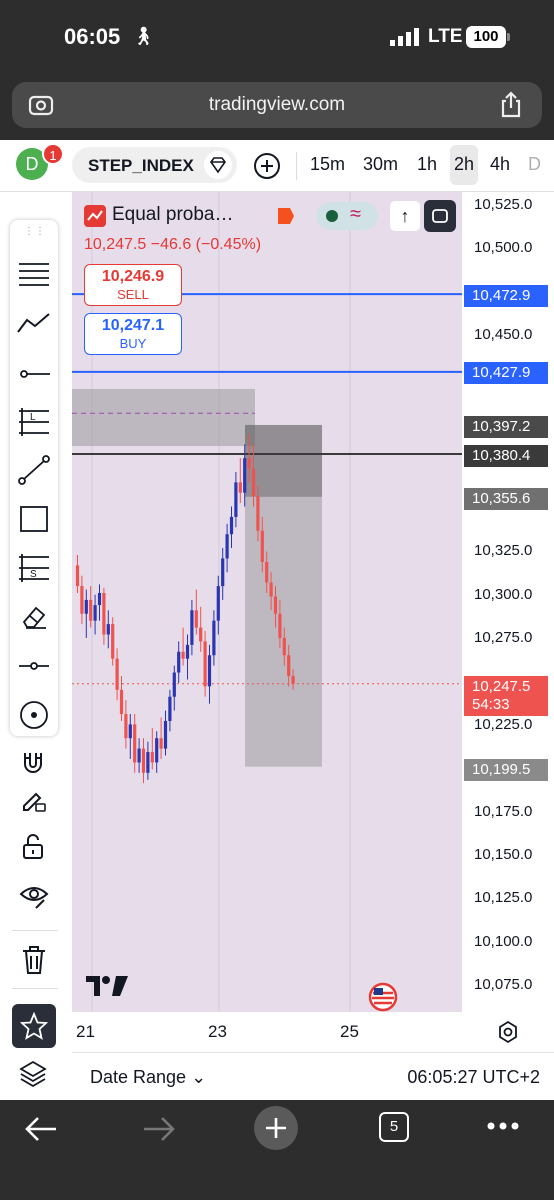 The width and height of the screenshot is (554, 1200). Describe the element at coordinates (143, 36) in the screenshot. I see `person-icon: 🚶︎` at that location.